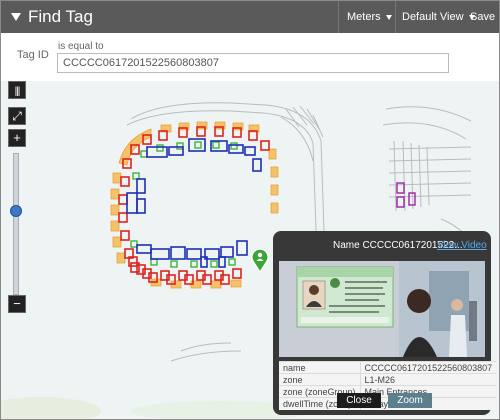 The image size is (500, 420). I want to click on tag-photo, so click(382, 309).